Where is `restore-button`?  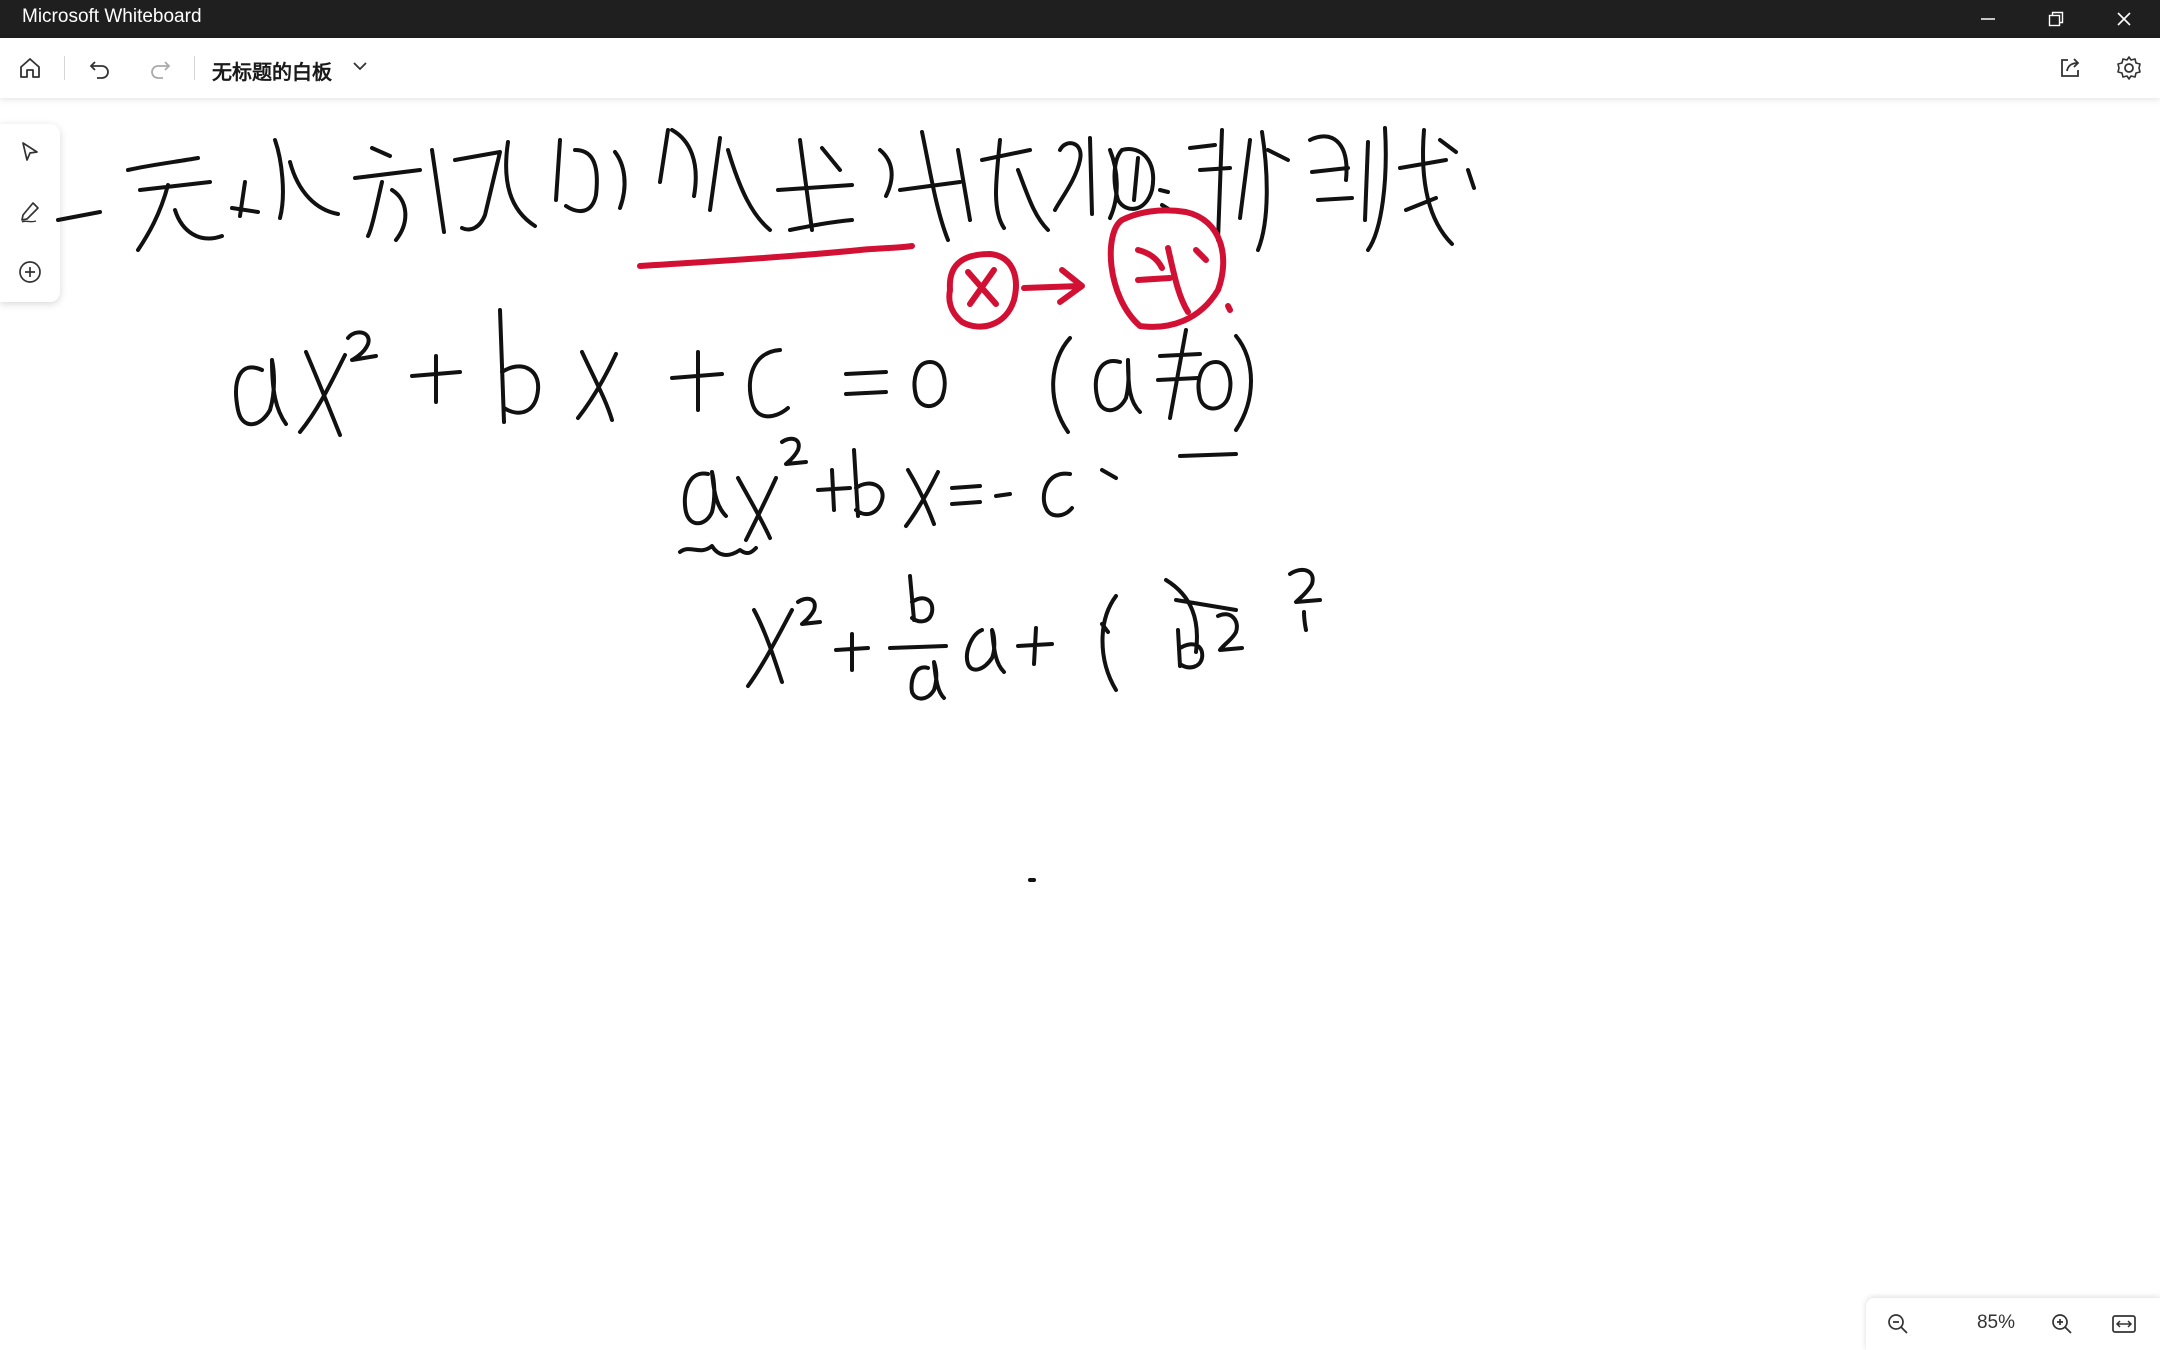
restore-button is located at coordinates (2056, 19).